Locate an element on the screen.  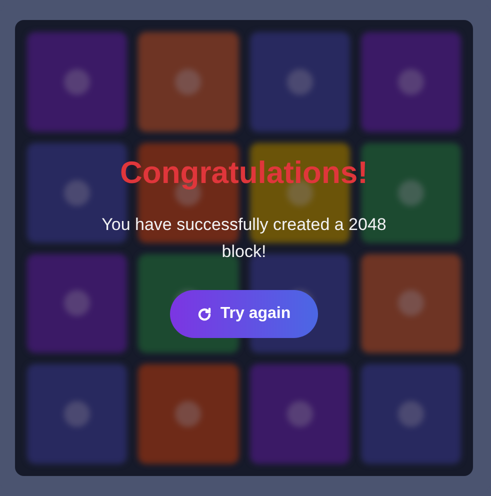
try-again-button: Try again is located at coordinates (244, 314).